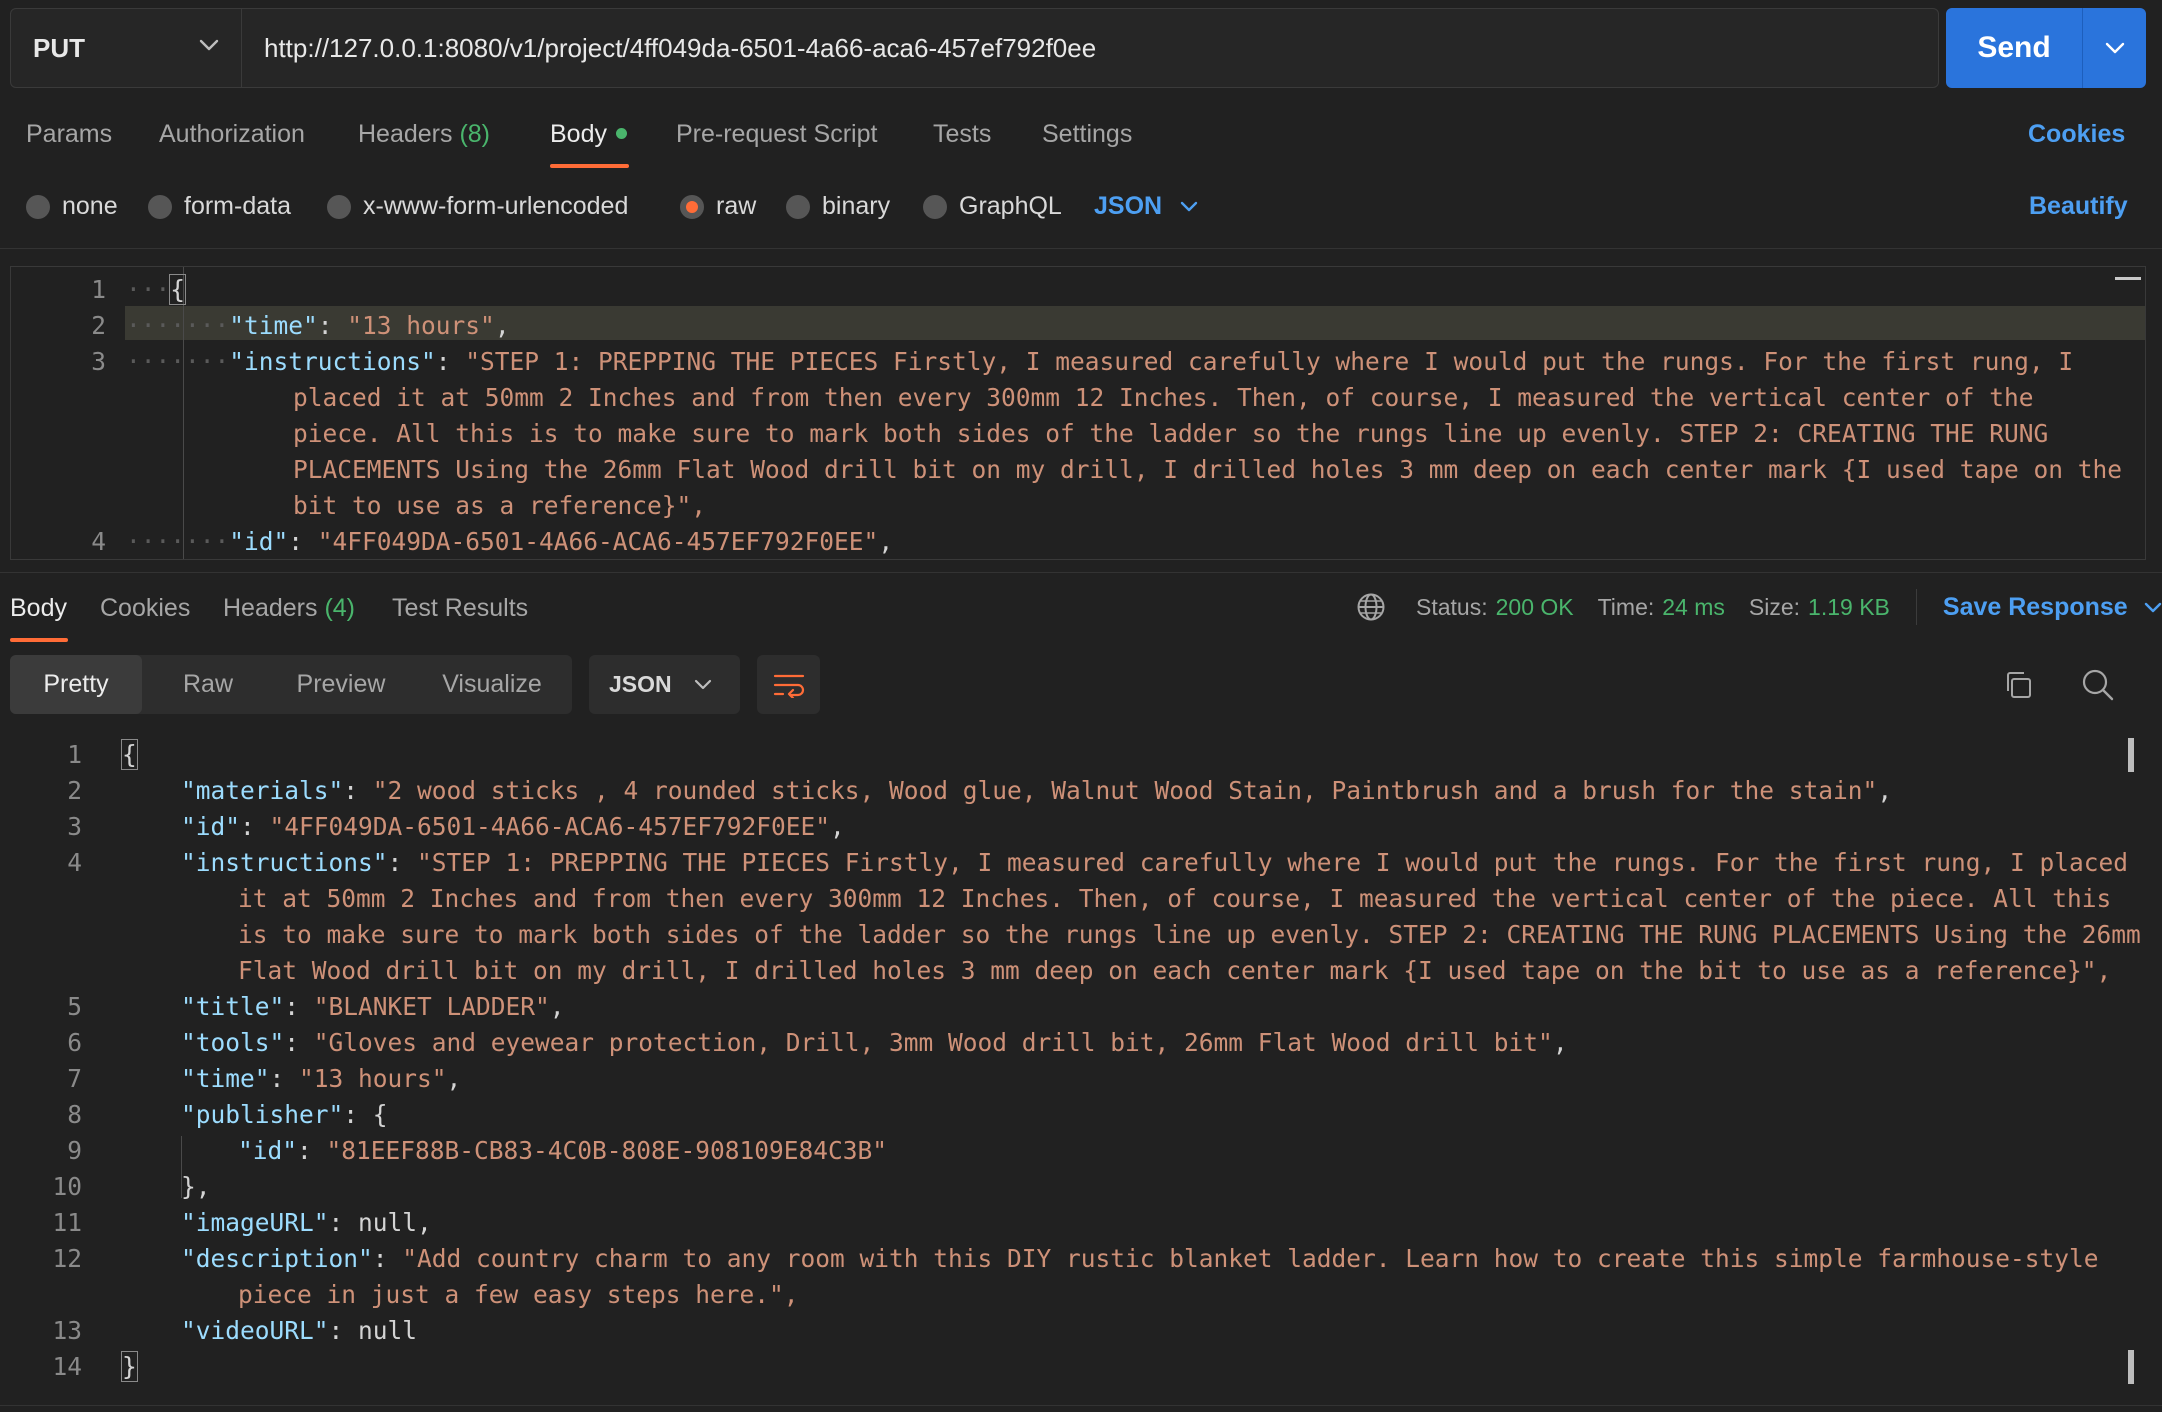 This screenshot has height=1412, width=2162. Describe the element at coordinates (262, 1114) in the screenshot. I see `json-key: "publisher"` at that location.